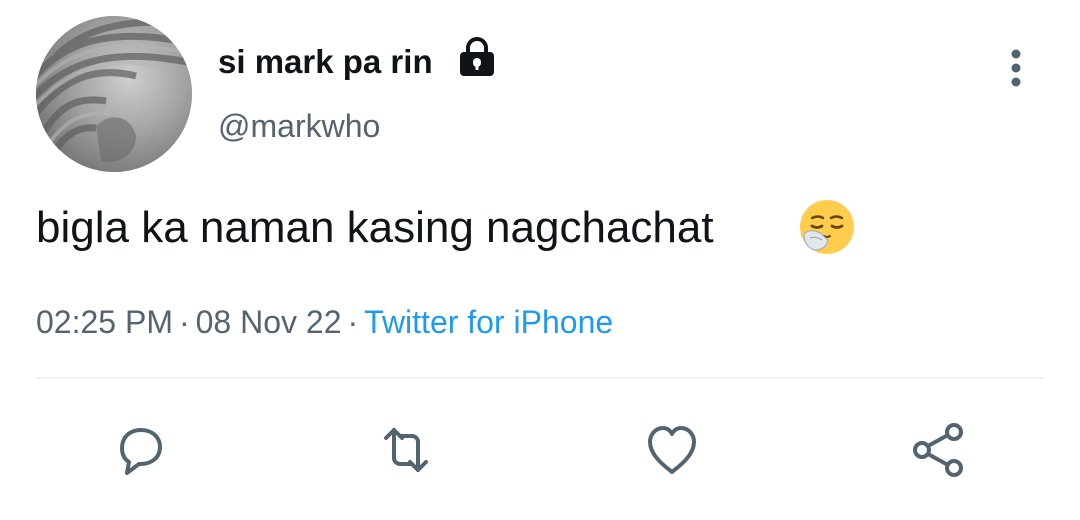 The height and width of the screenshot is (520, 1080). I want to click on share-icon, so click(938, 450).